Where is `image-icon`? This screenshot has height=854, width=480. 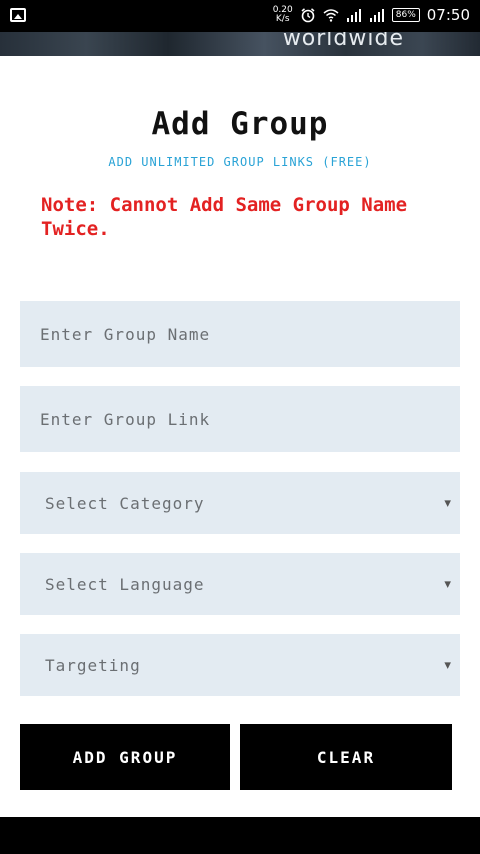
image-icon is located at coordinates (18, 15).